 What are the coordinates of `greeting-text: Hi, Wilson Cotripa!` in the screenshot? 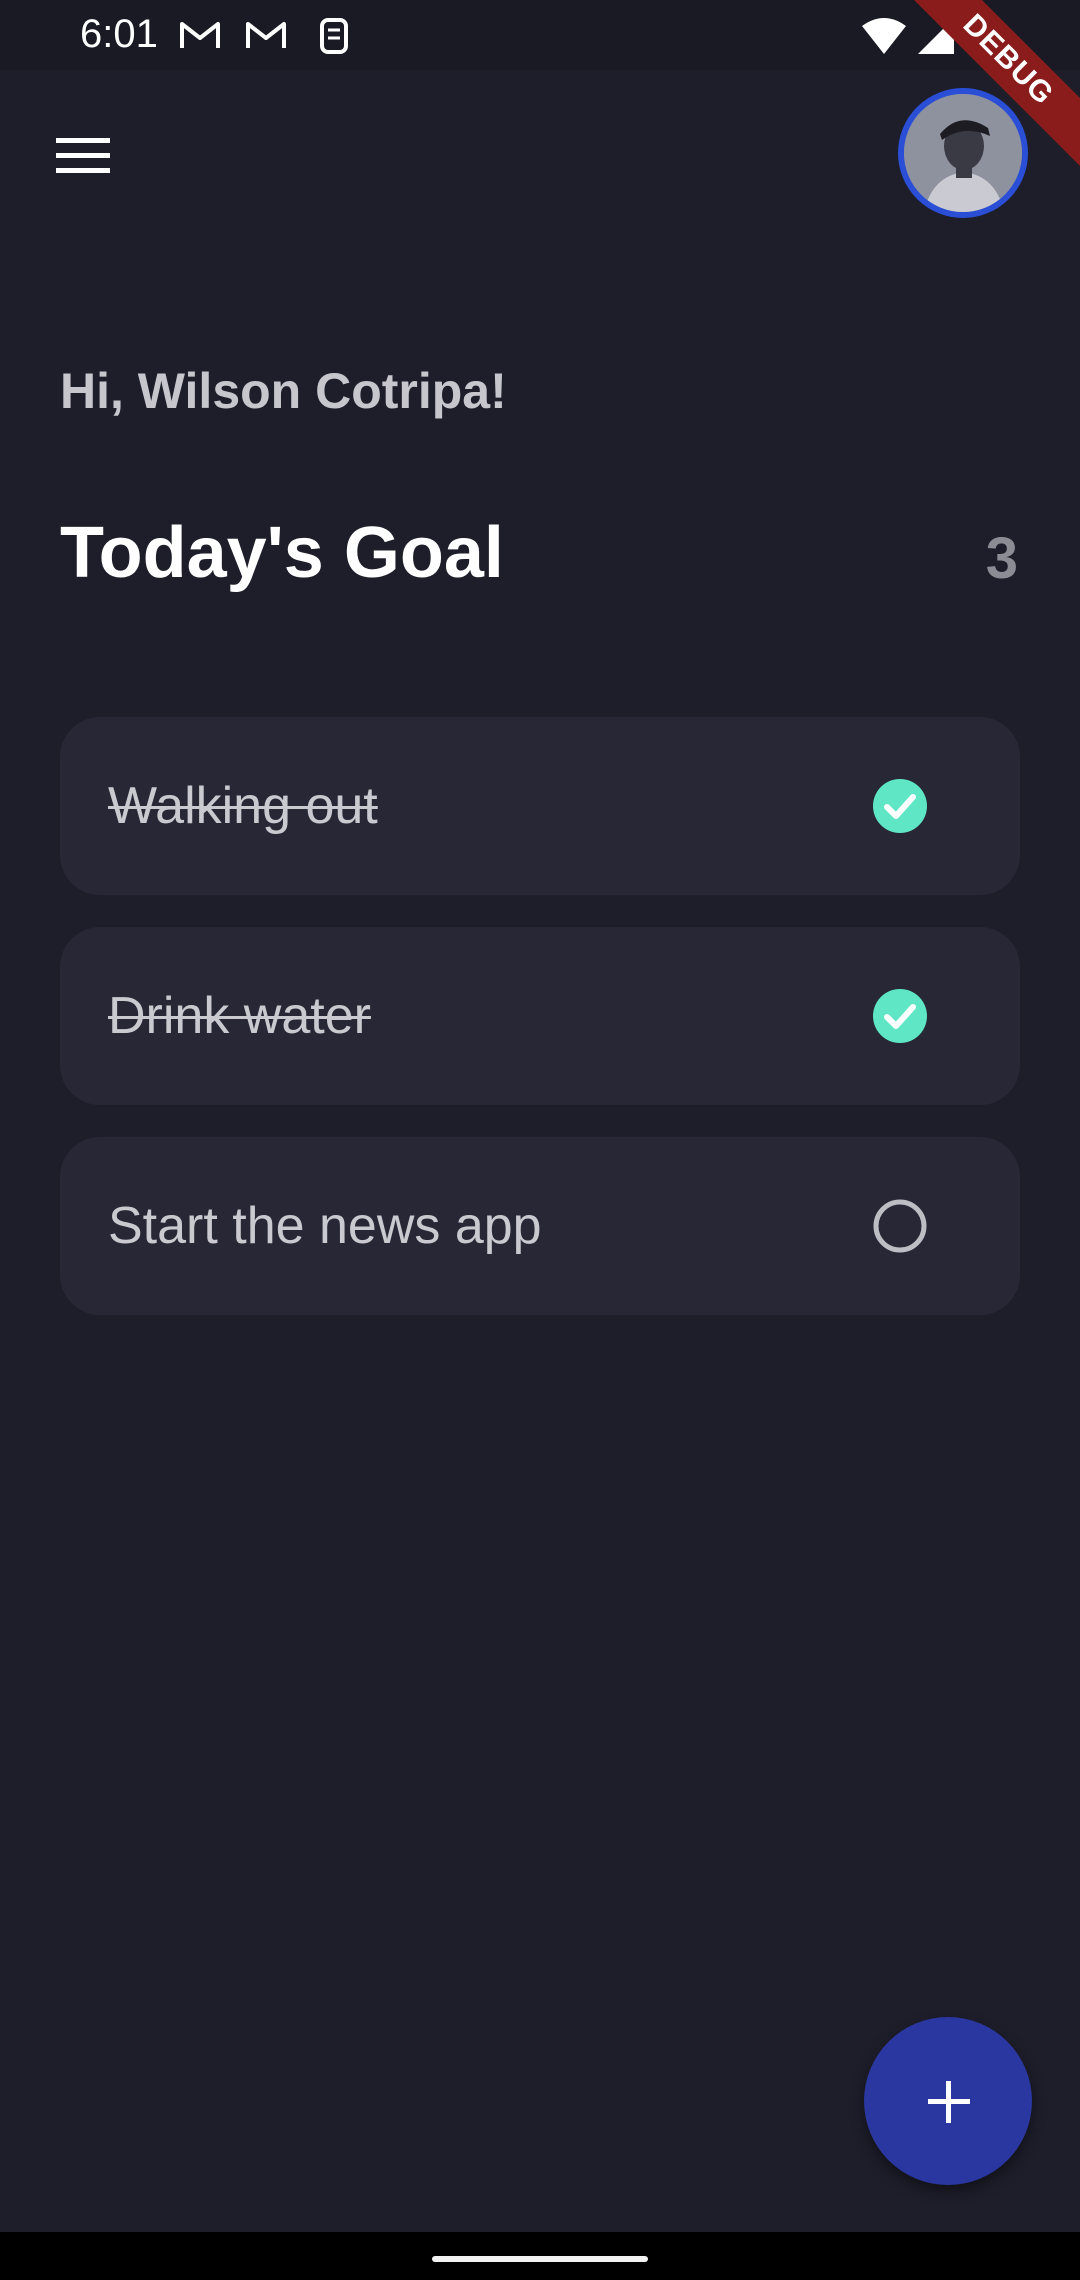 It's located at (283, 391).